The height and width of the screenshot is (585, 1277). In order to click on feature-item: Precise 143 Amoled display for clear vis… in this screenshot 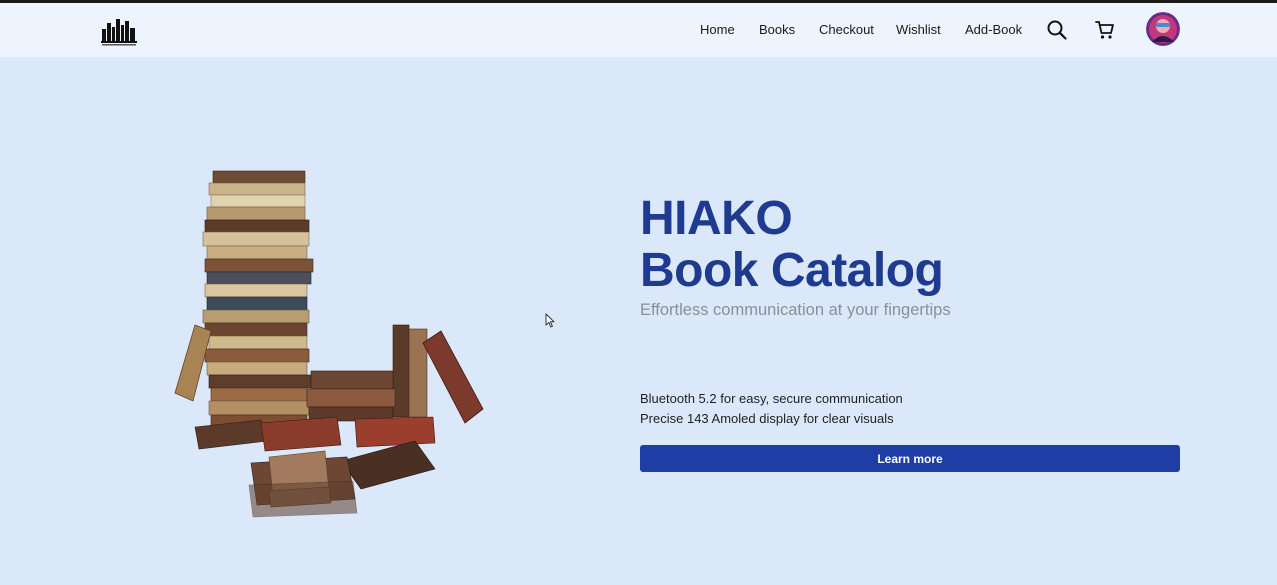, I will do `click(767, 418)`.